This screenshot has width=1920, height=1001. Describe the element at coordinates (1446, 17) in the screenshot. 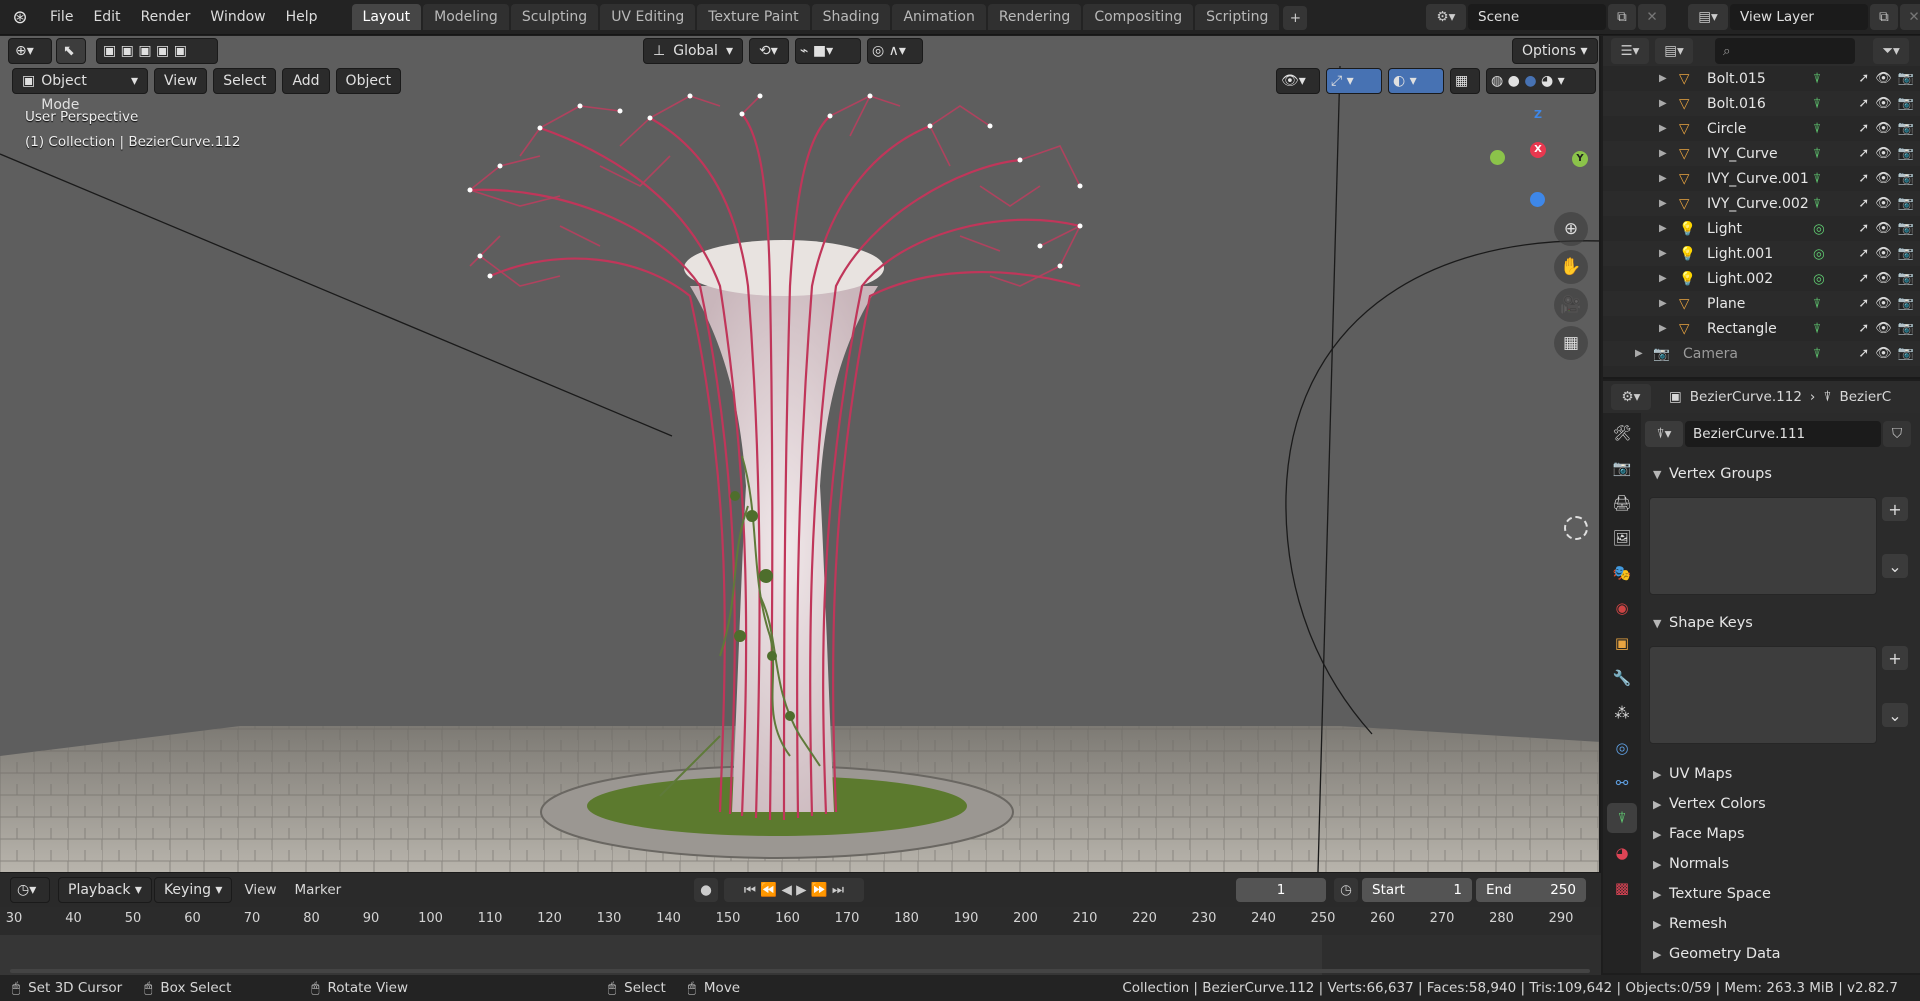

I see `scene-browse-icon: ⚙▾` at that location.